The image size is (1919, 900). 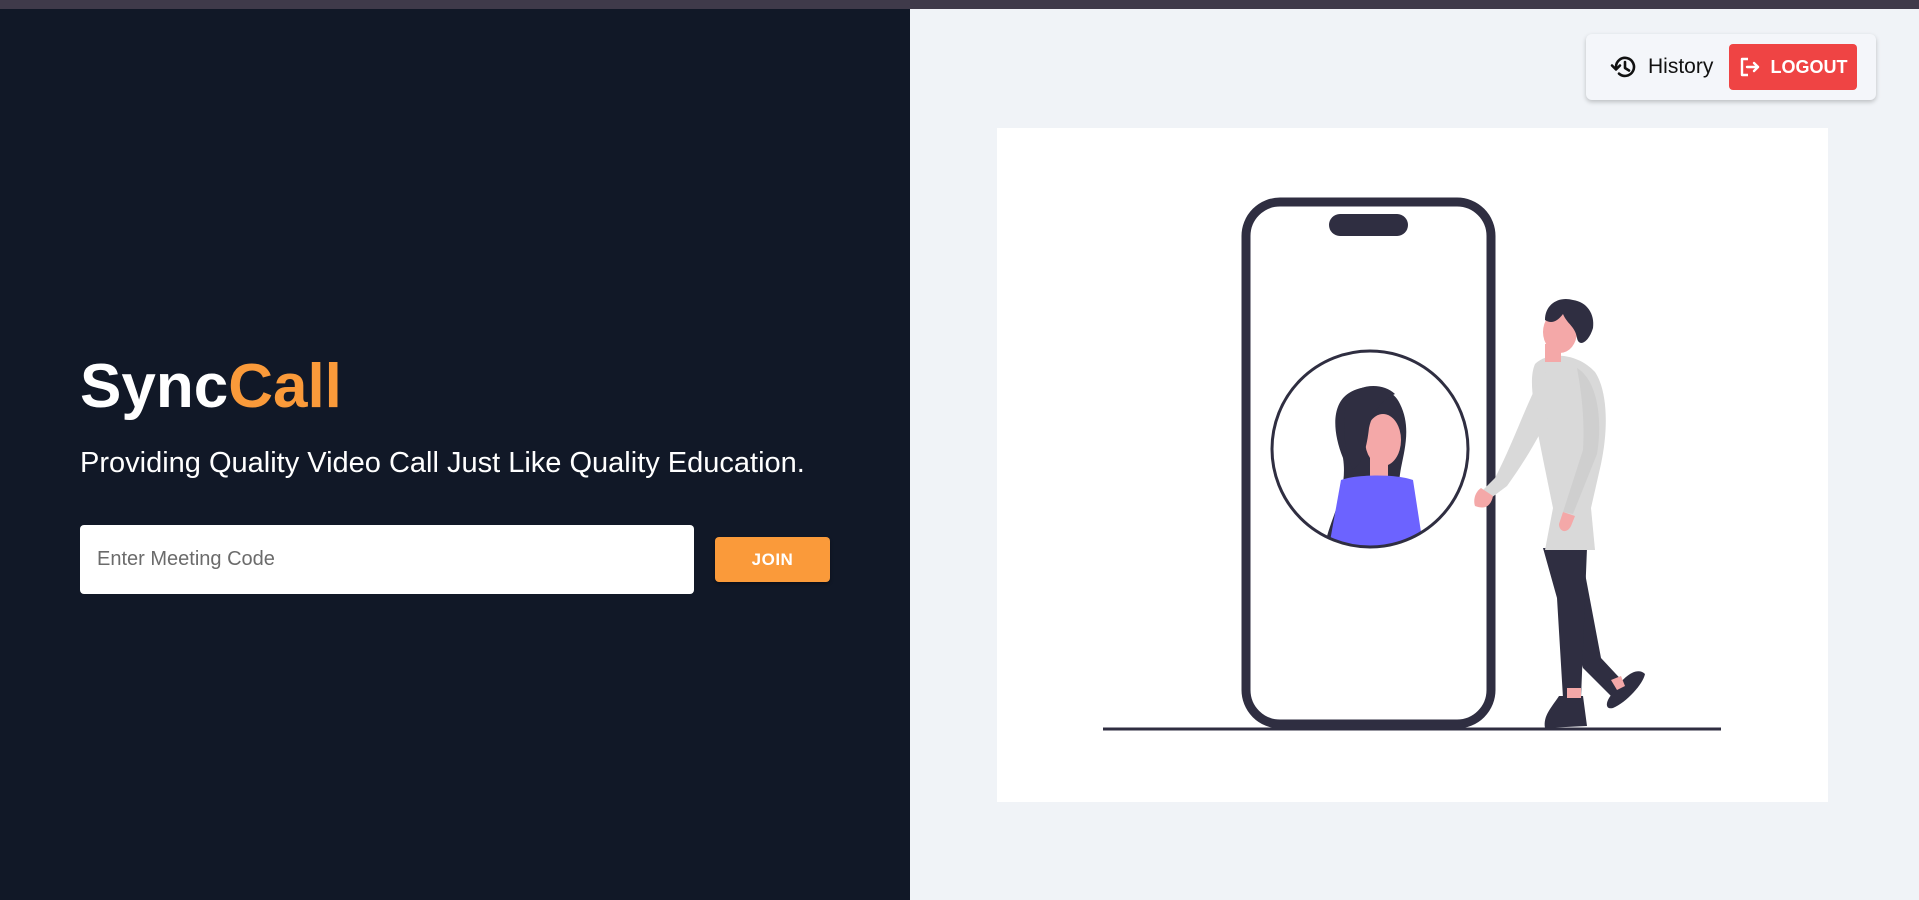 I want to click on top-window-bar, so click(x=959, y=4).